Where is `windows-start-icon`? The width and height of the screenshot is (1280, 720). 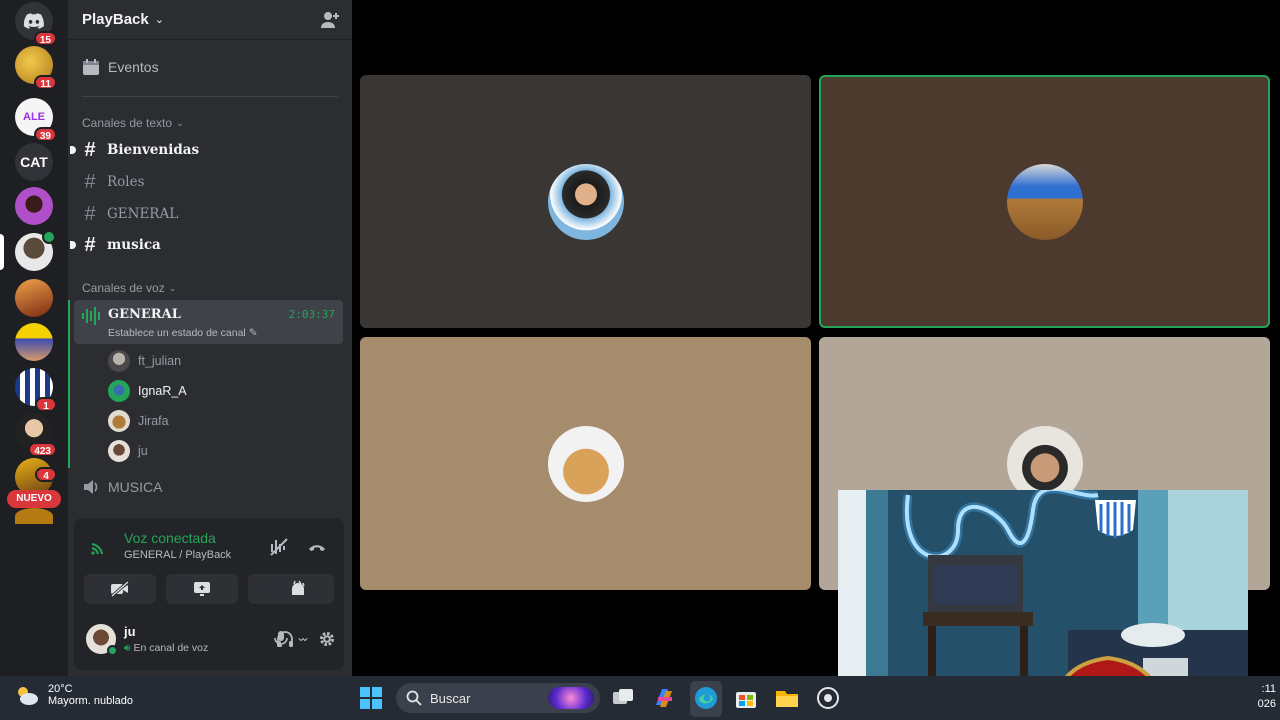
windows-start-icon is located at coordinates (371, 698).